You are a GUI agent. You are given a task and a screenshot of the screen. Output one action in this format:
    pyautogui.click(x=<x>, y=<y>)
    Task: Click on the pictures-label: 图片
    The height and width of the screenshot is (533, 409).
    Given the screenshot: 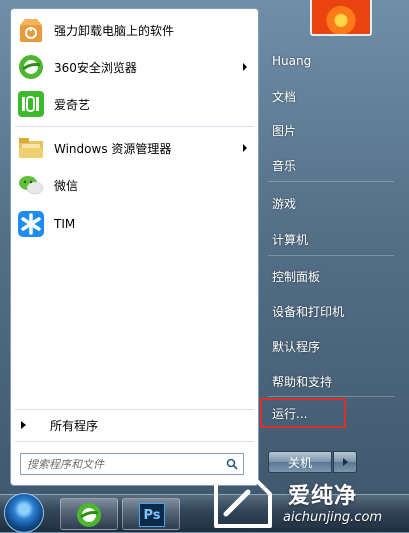 What is the action you would take?
    pyautogui.click(x=284, y=130)
    